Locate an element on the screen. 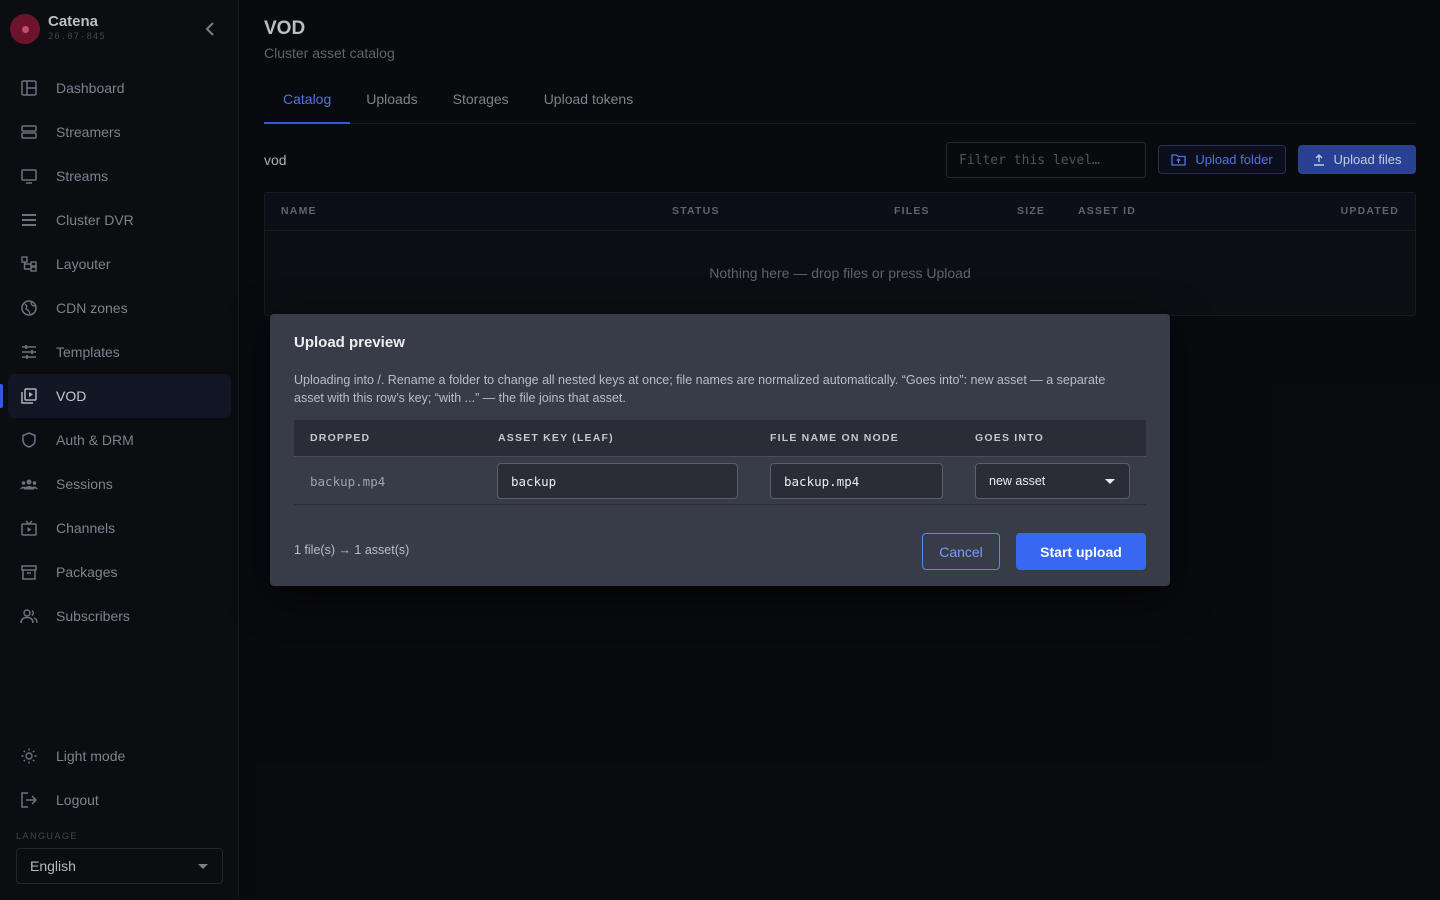 The image size is (1440, 900). asset-key-input is located at coordinates (617, 481).